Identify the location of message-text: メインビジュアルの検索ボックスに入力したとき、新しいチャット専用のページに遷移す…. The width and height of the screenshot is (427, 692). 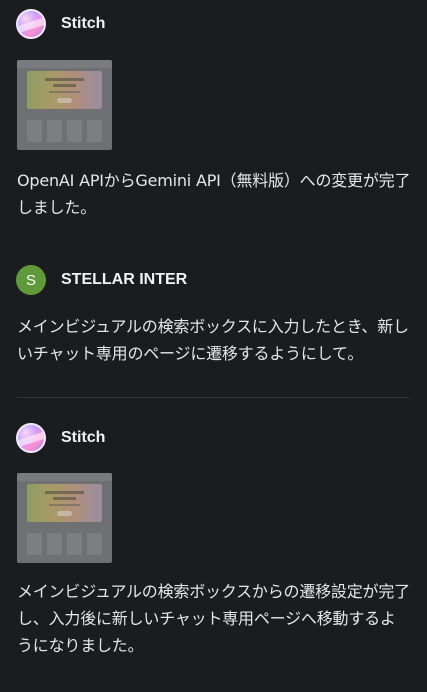
(213, 340).